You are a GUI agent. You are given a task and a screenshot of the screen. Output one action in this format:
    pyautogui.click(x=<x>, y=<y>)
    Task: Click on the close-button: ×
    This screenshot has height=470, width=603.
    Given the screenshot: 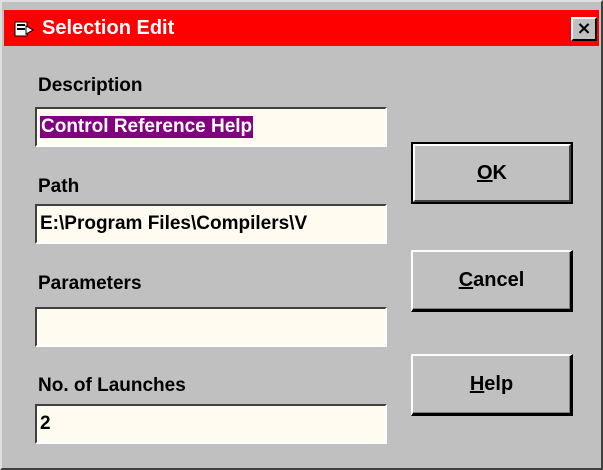 What is the action you would take?
    pyautogui.click(x=584, y=29)
    